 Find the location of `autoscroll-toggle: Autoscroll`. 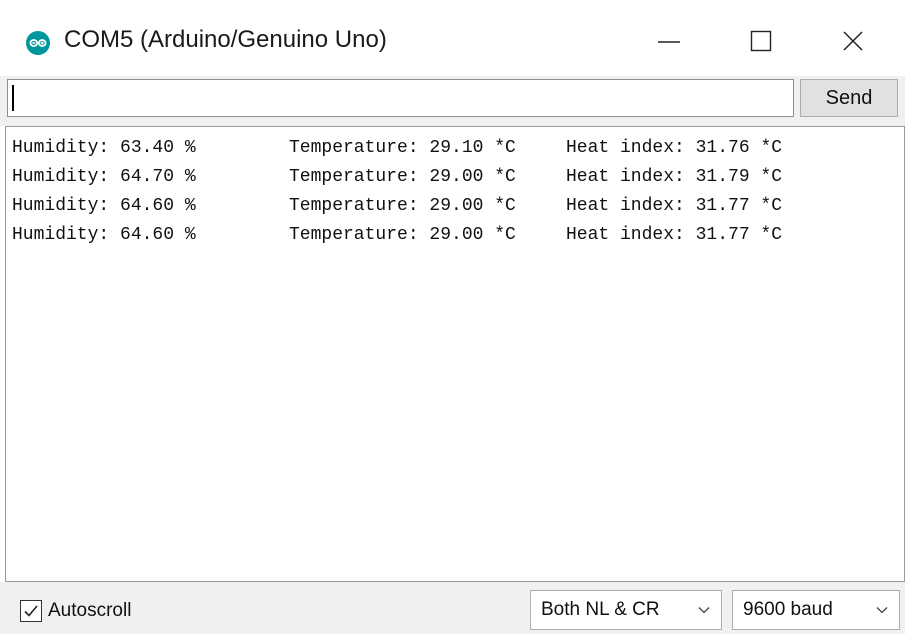

autoscroll-toggle: Autoscroll is located at coordinates (75, 611).